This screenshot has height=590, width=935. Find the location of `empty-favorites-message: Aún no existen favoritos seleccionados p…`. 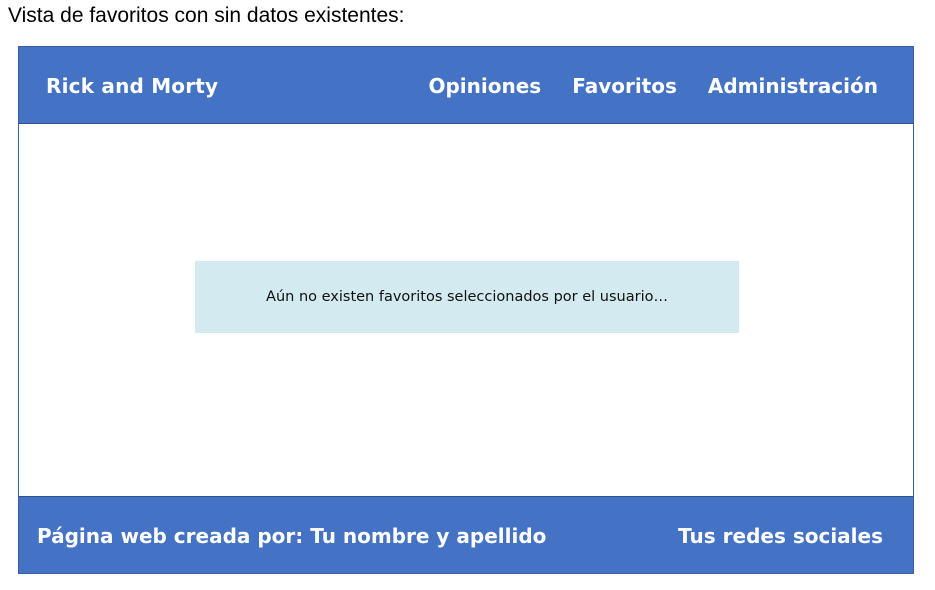

empty-favorites-message: Aún no existen favoritos seleccionados p… is located at coordinates (467, 297).